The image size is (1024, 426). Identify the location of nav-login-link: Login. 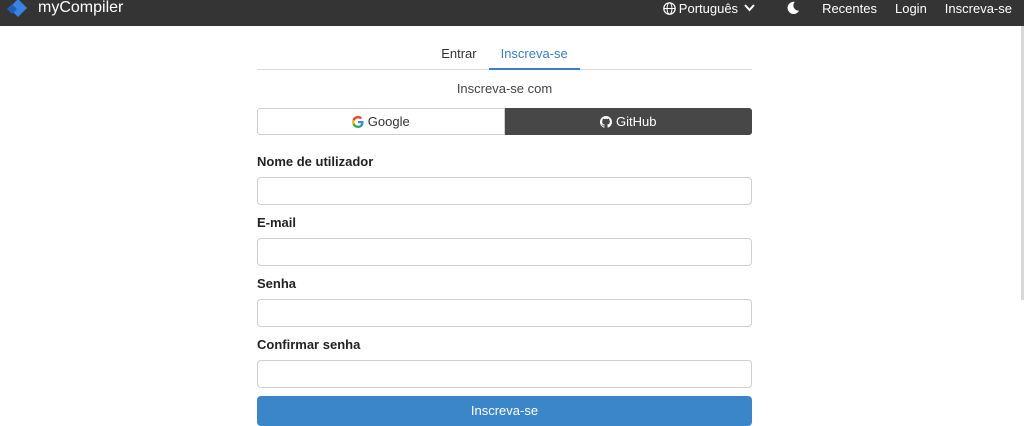
(911, 8).